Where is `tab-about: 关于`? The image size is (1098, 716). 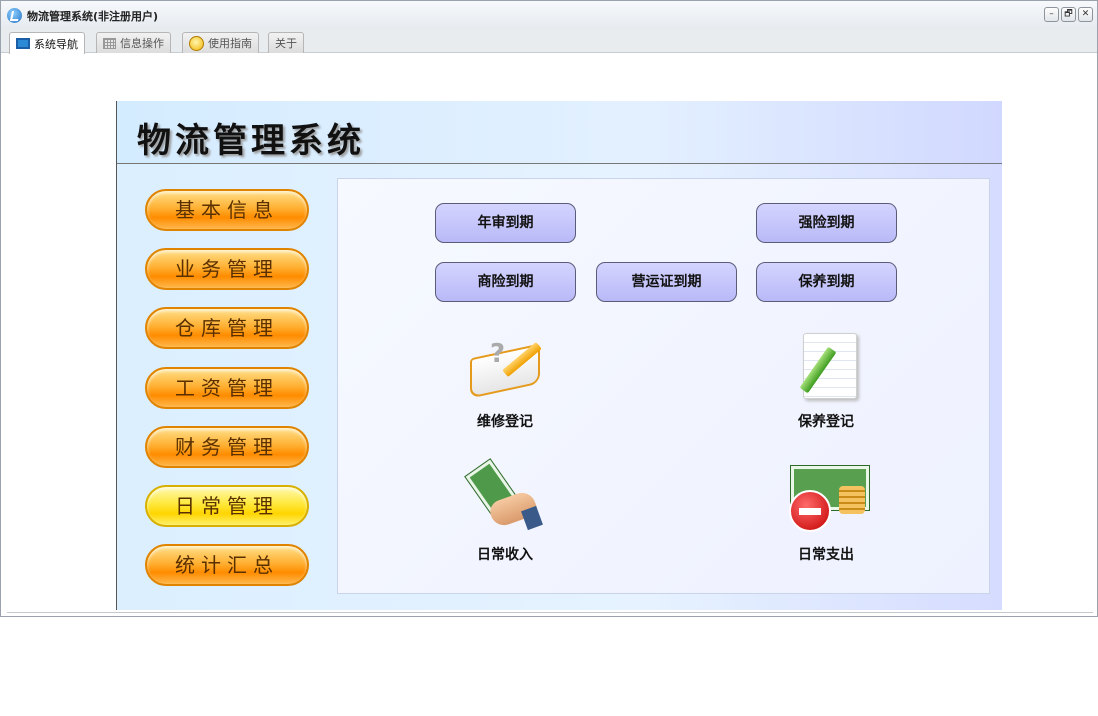
tab-about: 关于 is located at coordinates (286, 42).